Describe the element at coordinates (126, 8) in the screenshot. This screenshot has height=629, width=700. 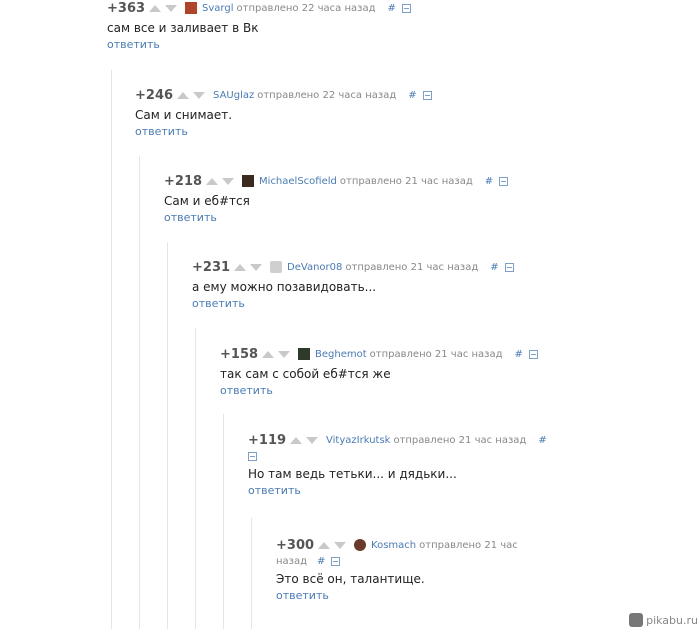
I see `comment-rating: +363` at that location.